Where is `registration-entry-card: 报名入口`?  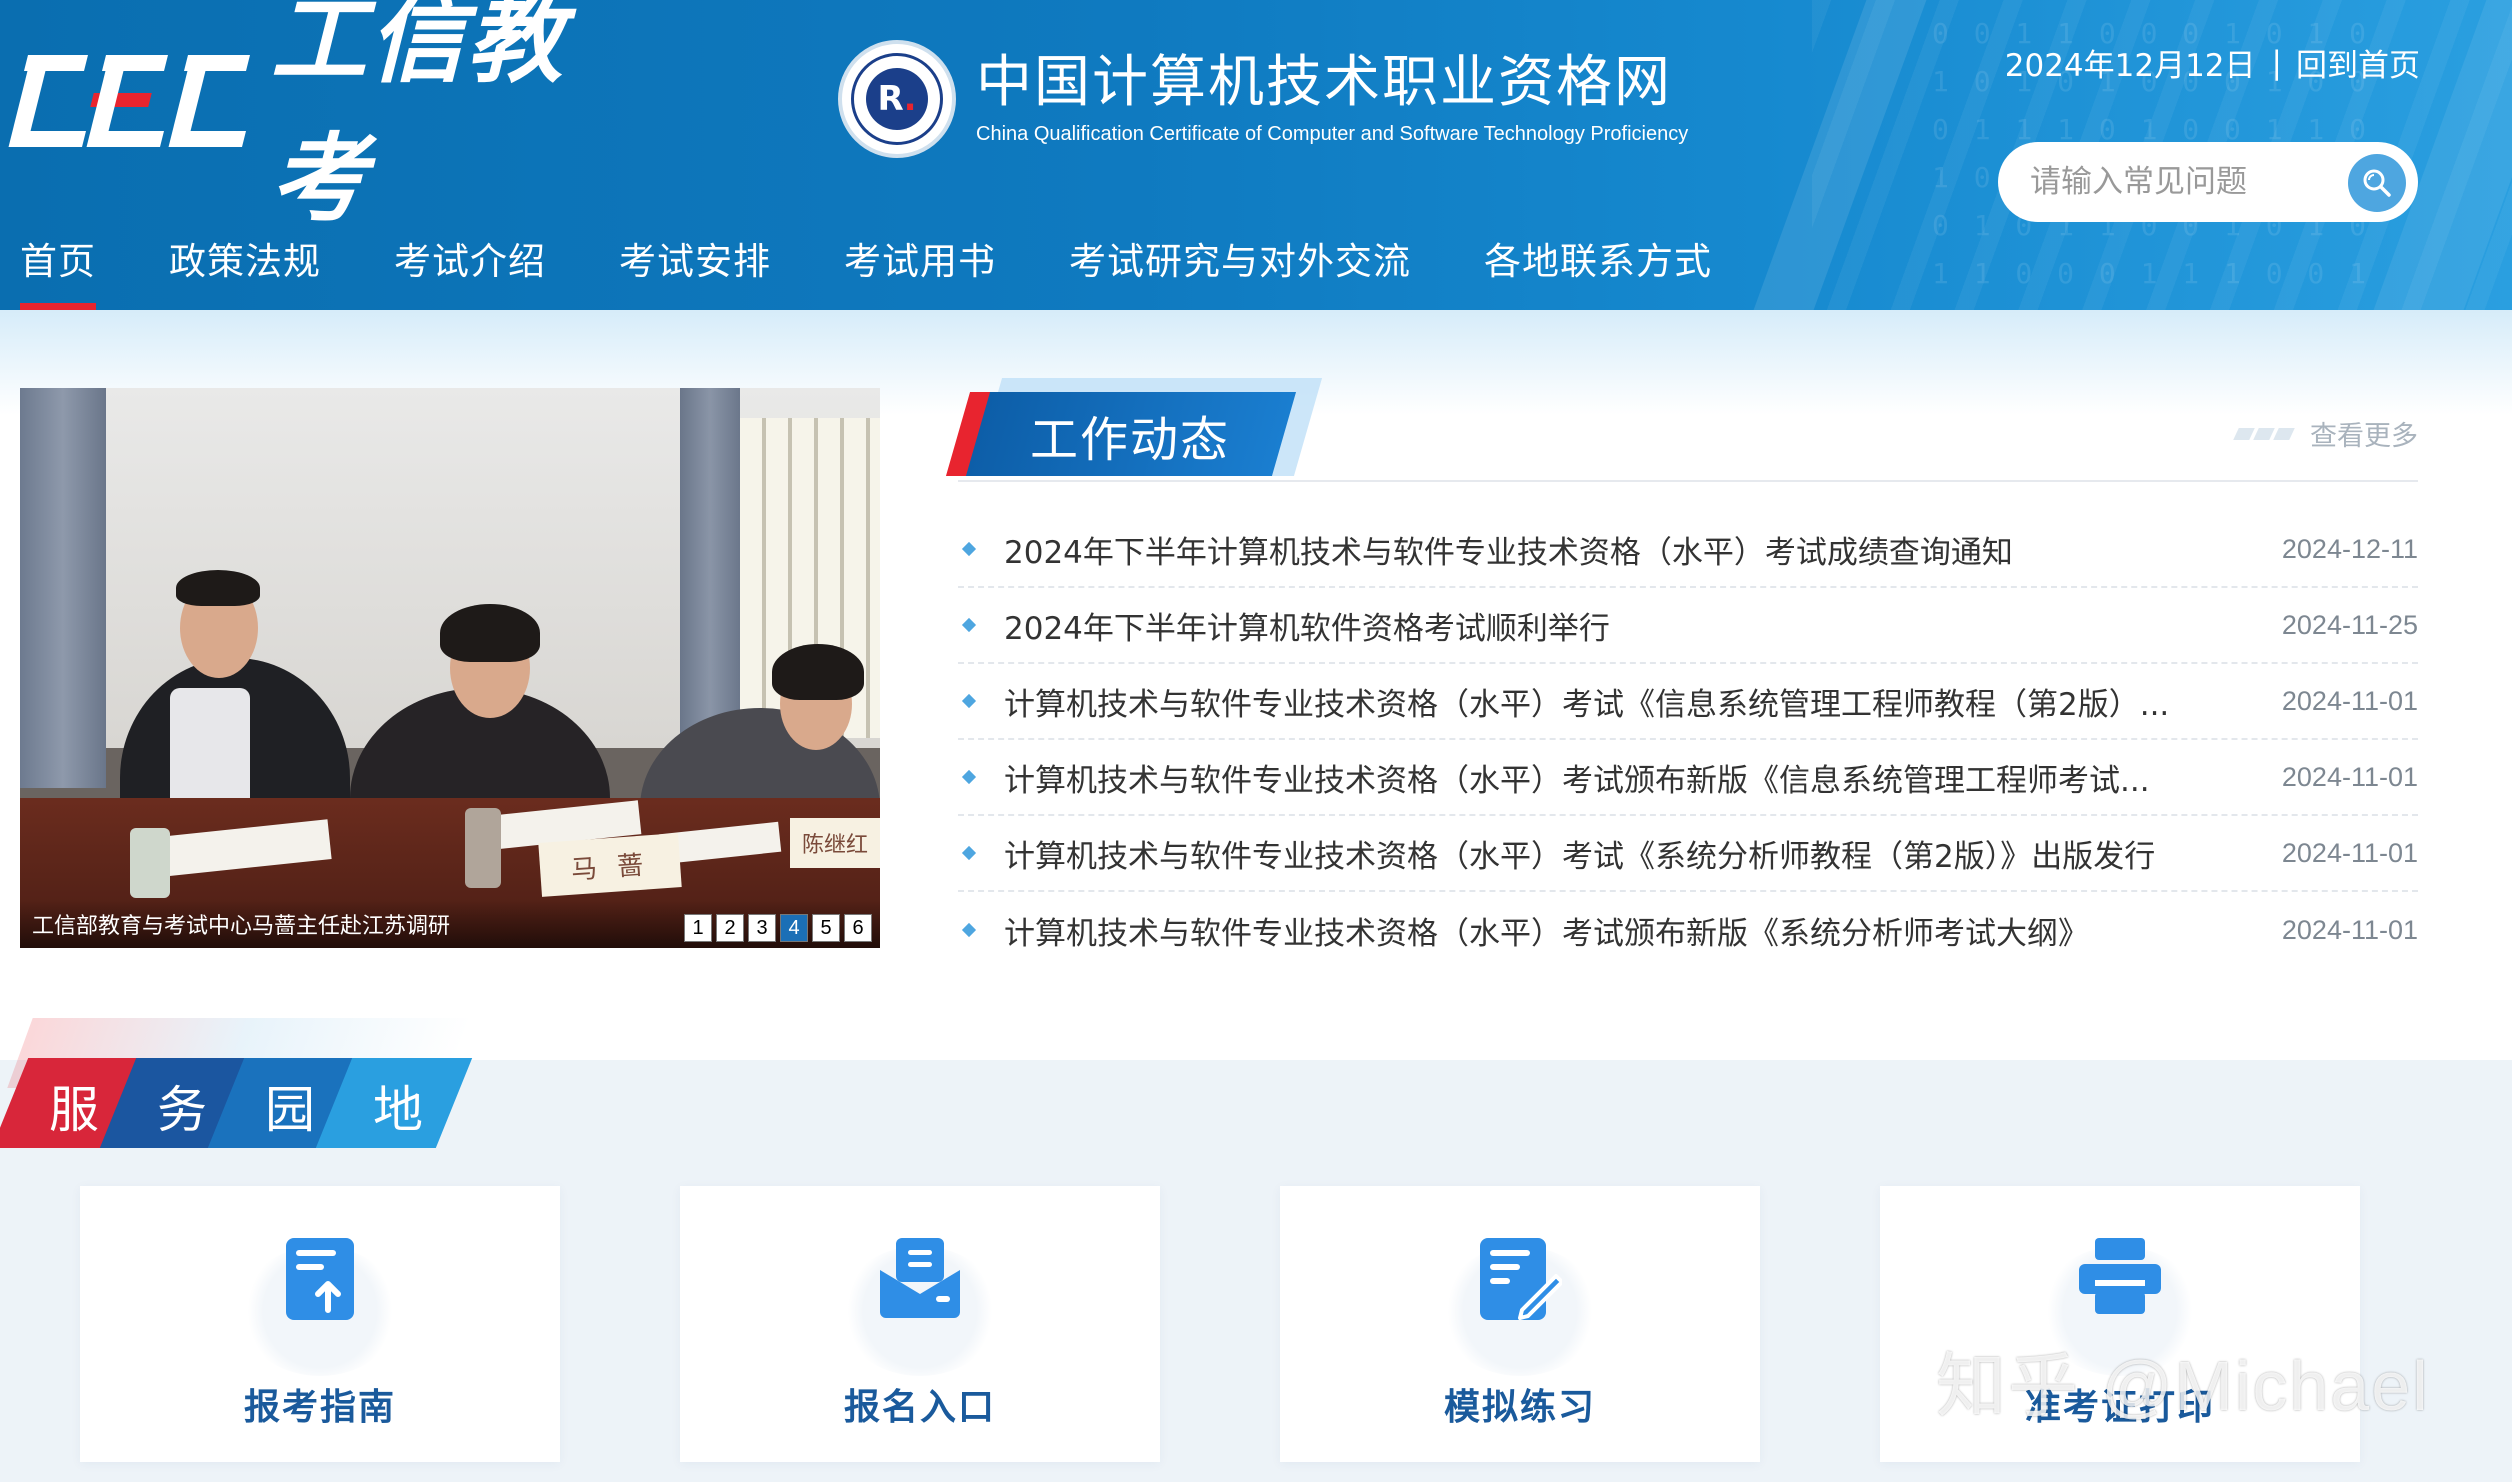 registration-entry-card: 报名入口 is located at coordinates (920, 1324).